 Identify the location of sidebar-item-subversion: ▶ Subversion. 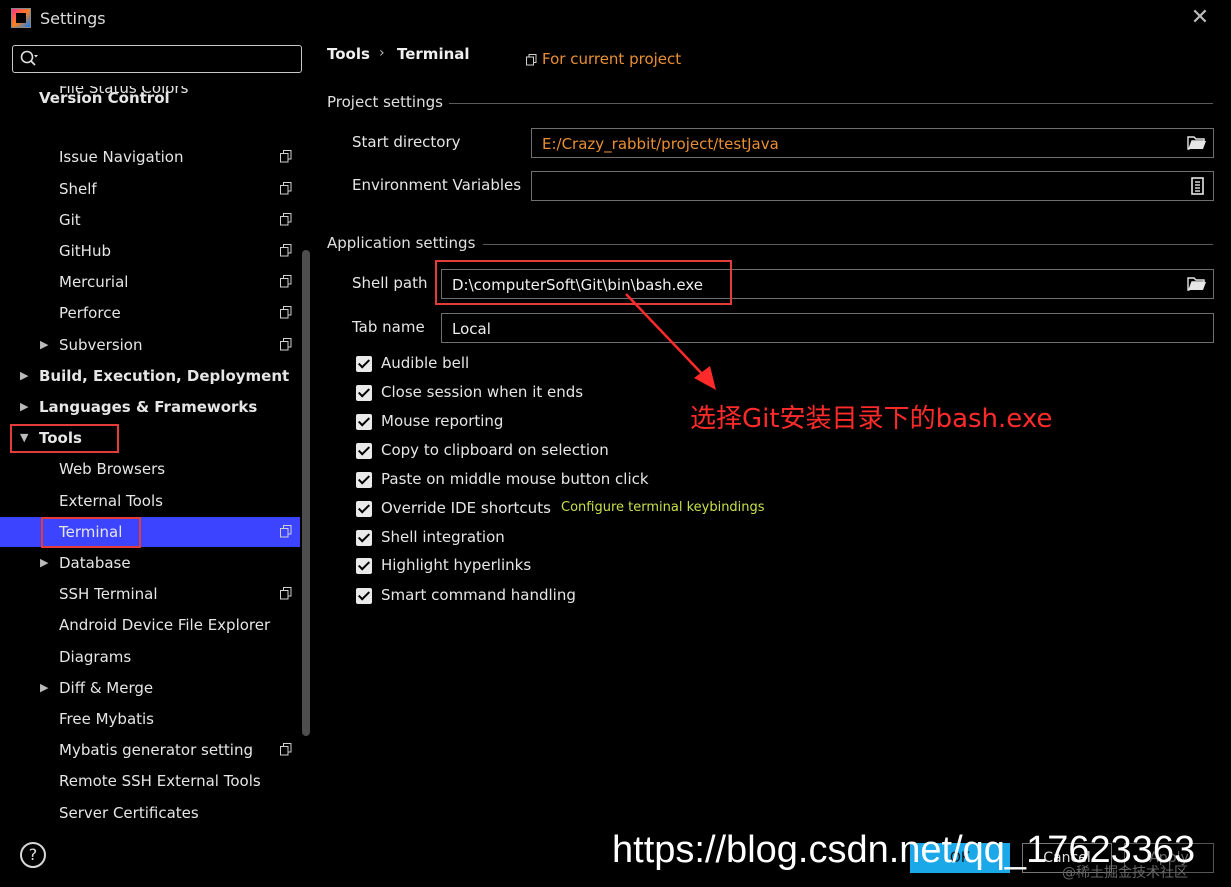
(150, 345).